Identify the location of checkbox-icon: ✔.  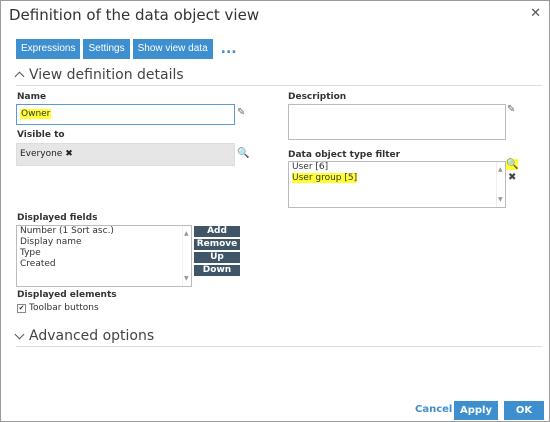
(21, 308).